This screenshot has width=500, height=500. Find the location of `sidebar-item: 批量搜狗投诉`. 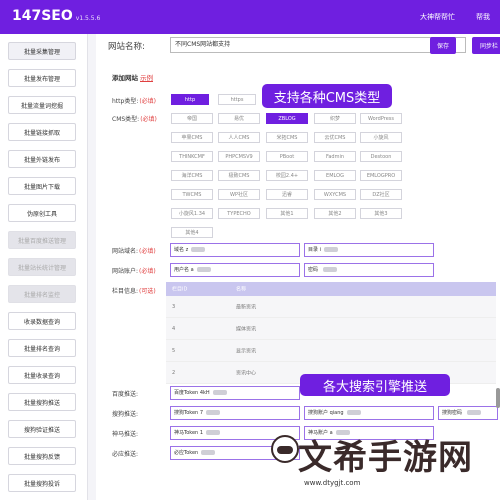

sidebar-item: 批量搜狗投诉 is located at coordinates (42, 483).